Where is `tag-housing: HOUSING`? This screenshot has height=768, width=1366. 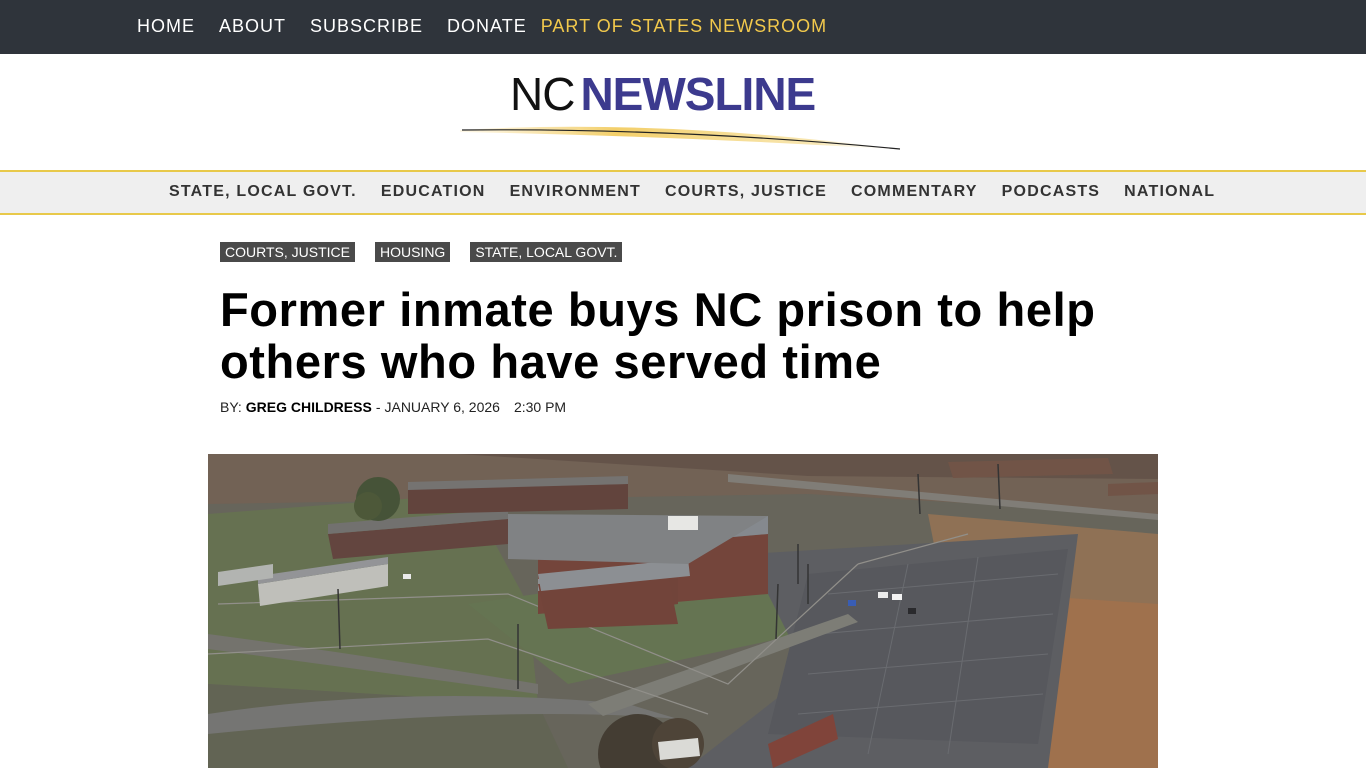
tag-housing: HOUSING is located at coordinates (412, 252).